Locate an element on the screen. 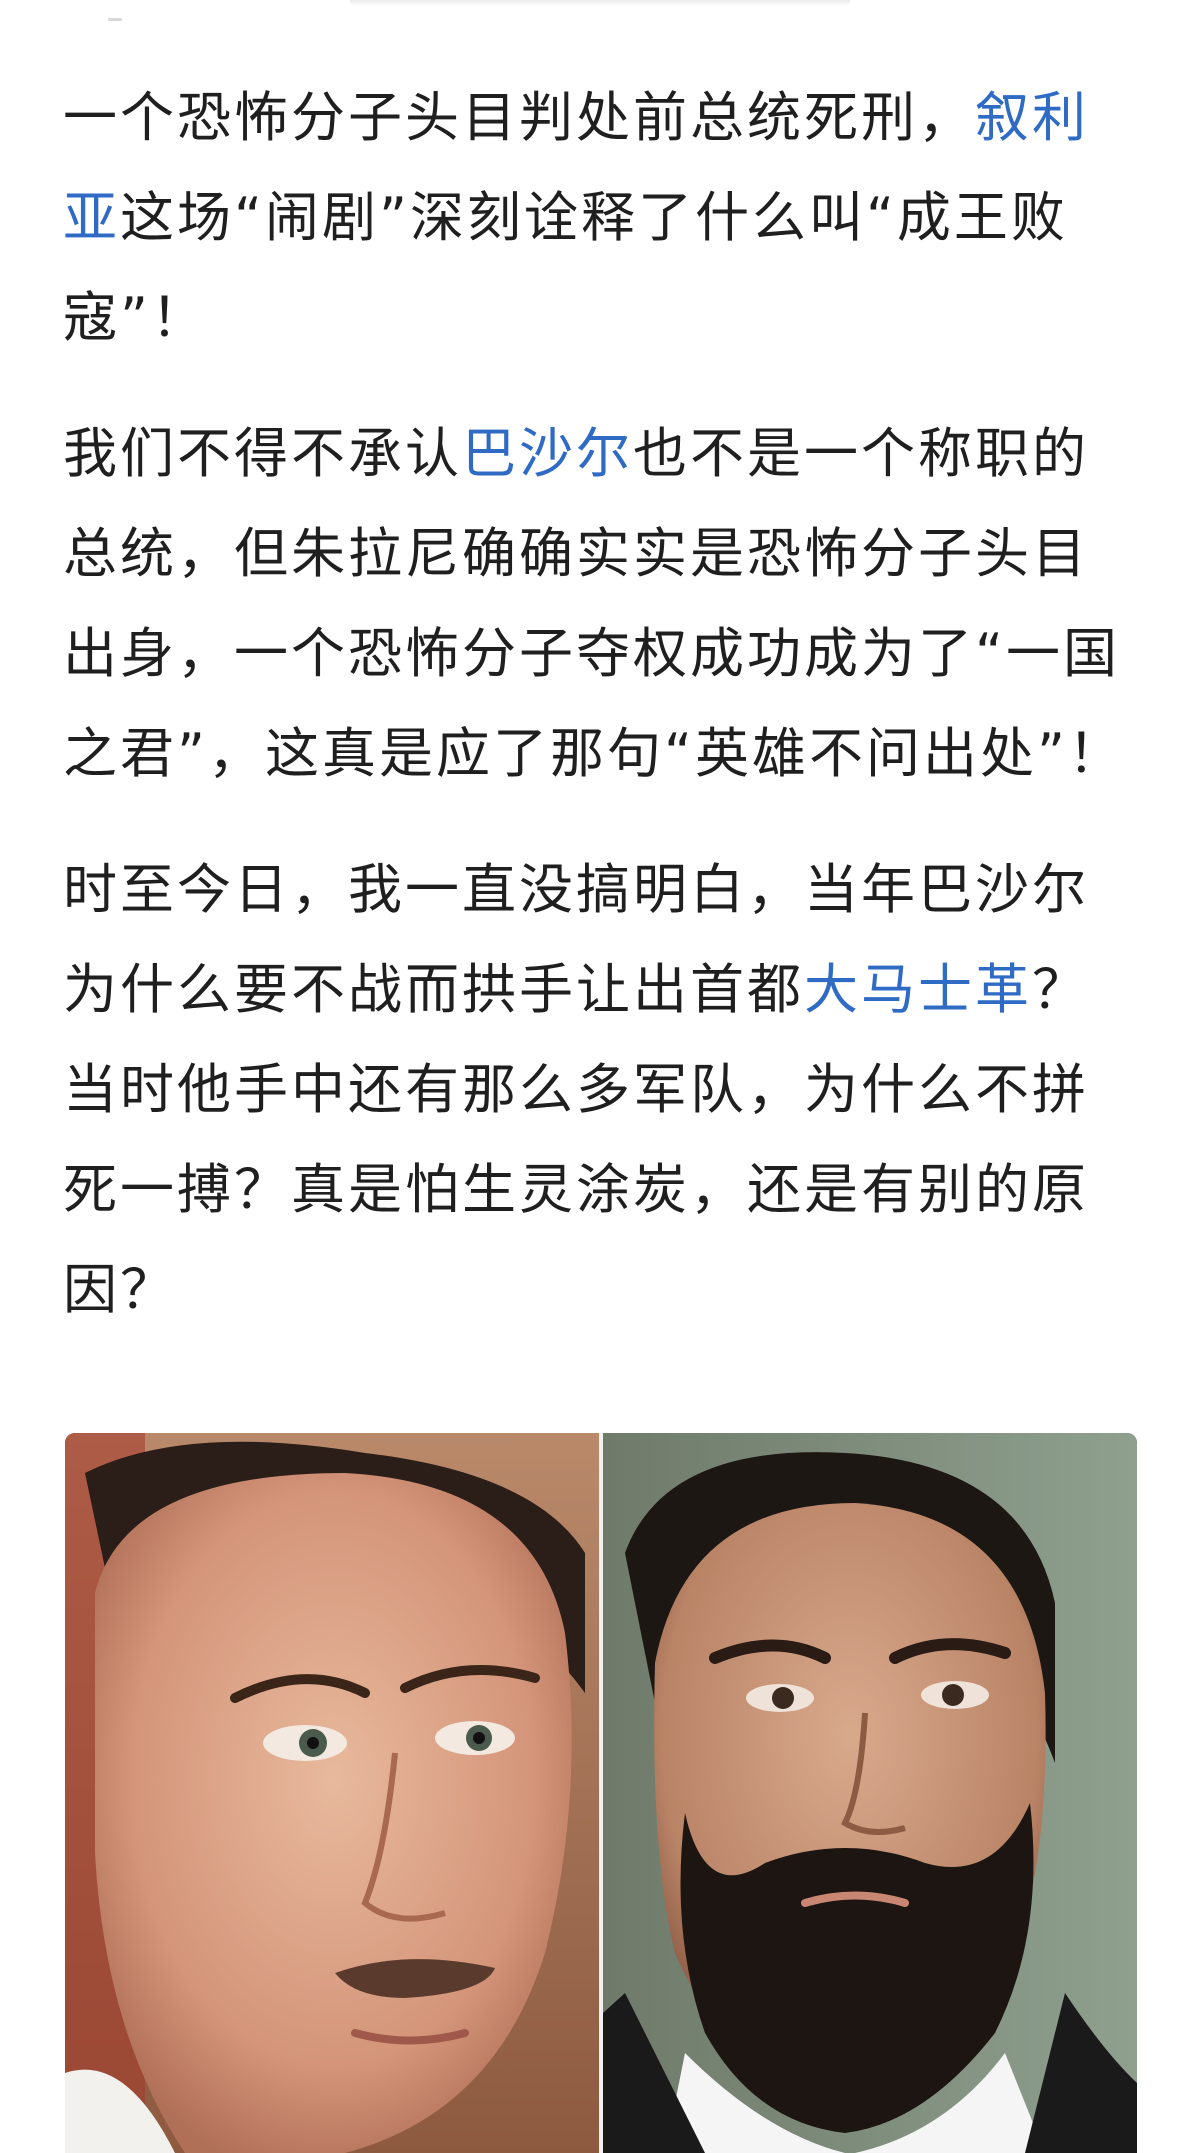  link-bashar: 巴沙尔 is located at coordinates (547, 453).